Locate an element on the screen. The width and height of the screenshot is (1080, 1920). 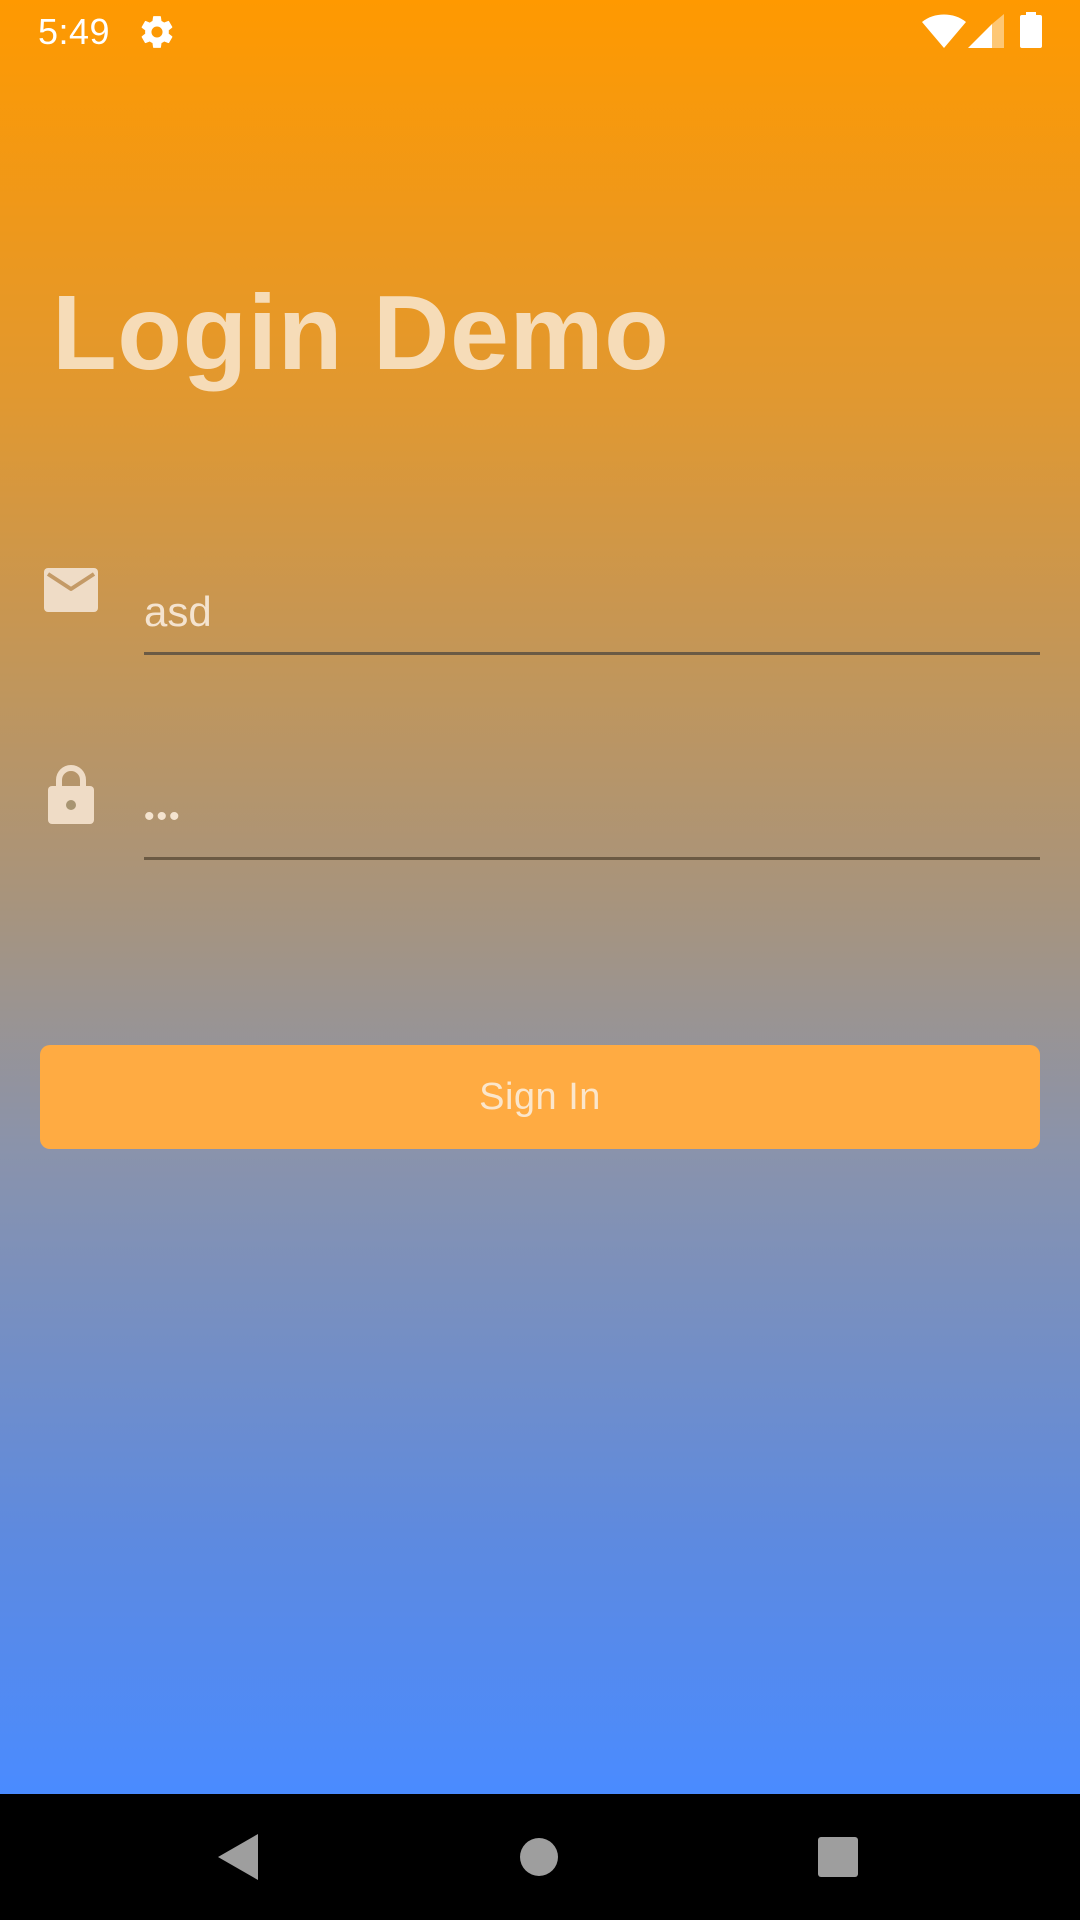
battery-icon is located at coordinates (1031, 30).